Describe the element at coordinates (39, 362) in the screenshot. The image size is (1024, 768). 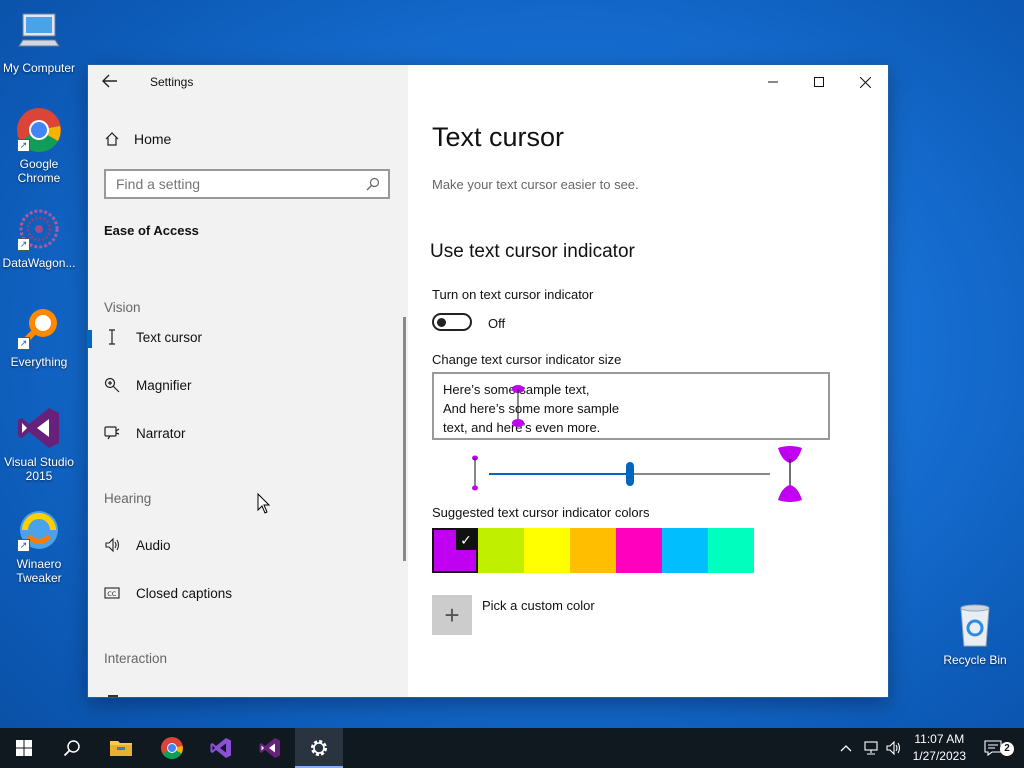
I see `desktop-icon-label: Everything` at that location.